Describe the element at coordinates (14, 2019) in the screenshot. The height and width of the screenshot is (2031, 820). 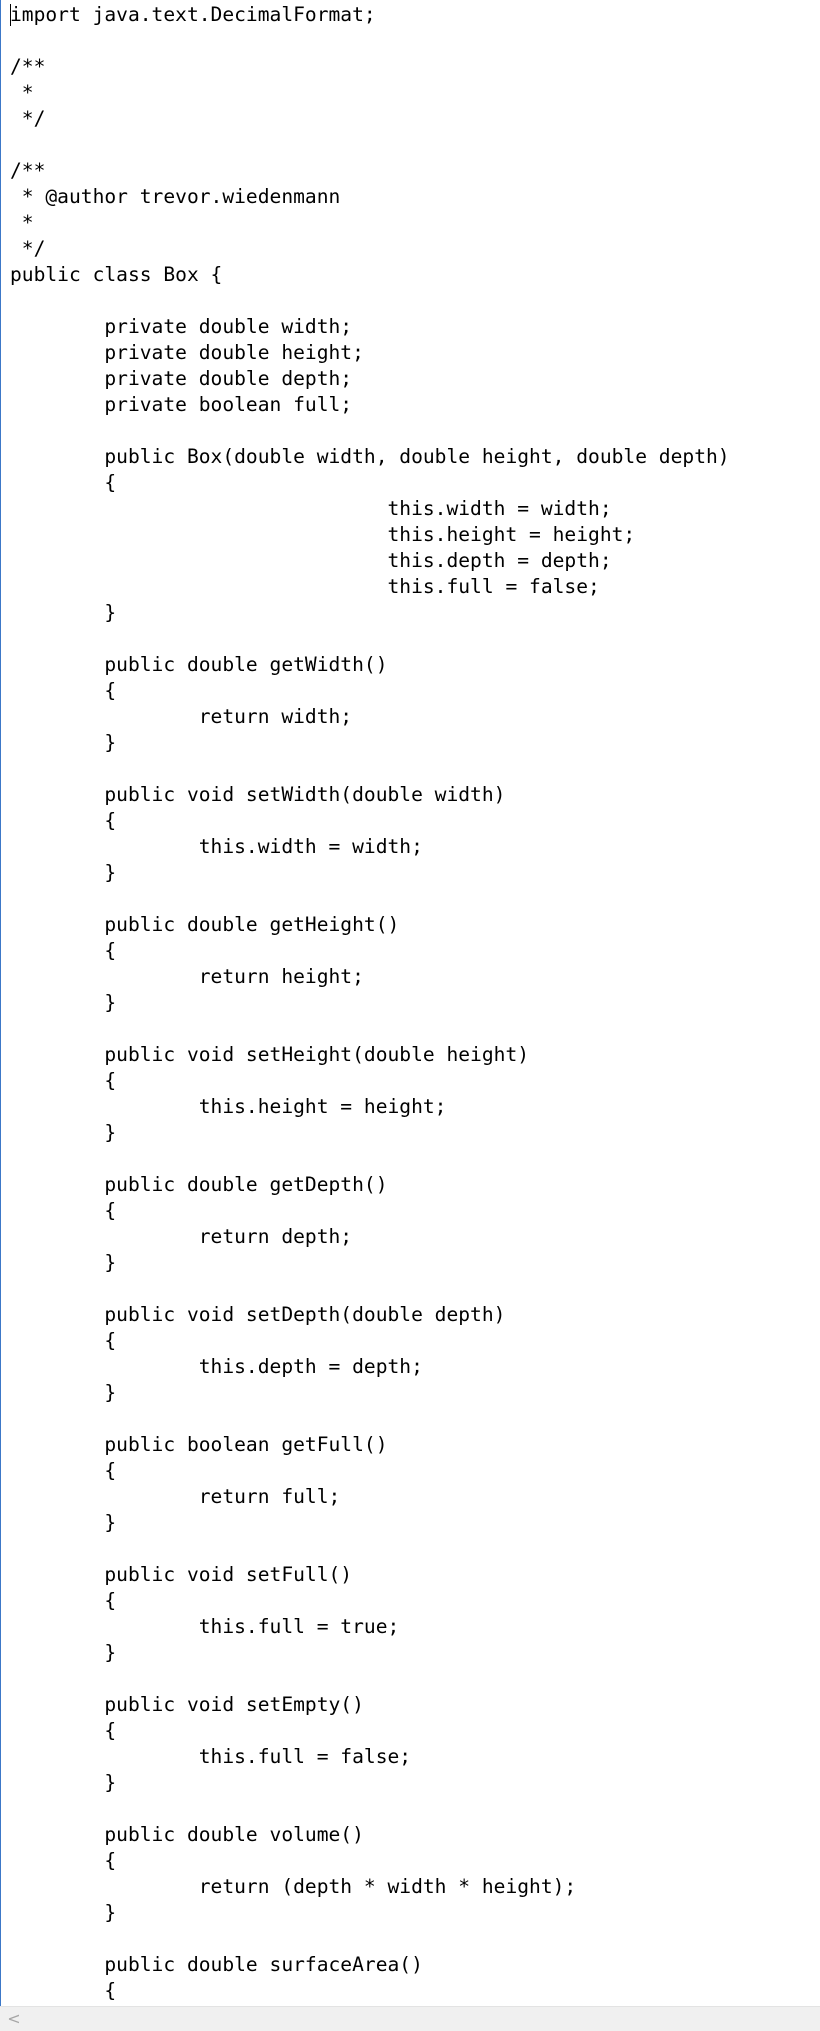
I see `chevron-left-icon: <` at that location.